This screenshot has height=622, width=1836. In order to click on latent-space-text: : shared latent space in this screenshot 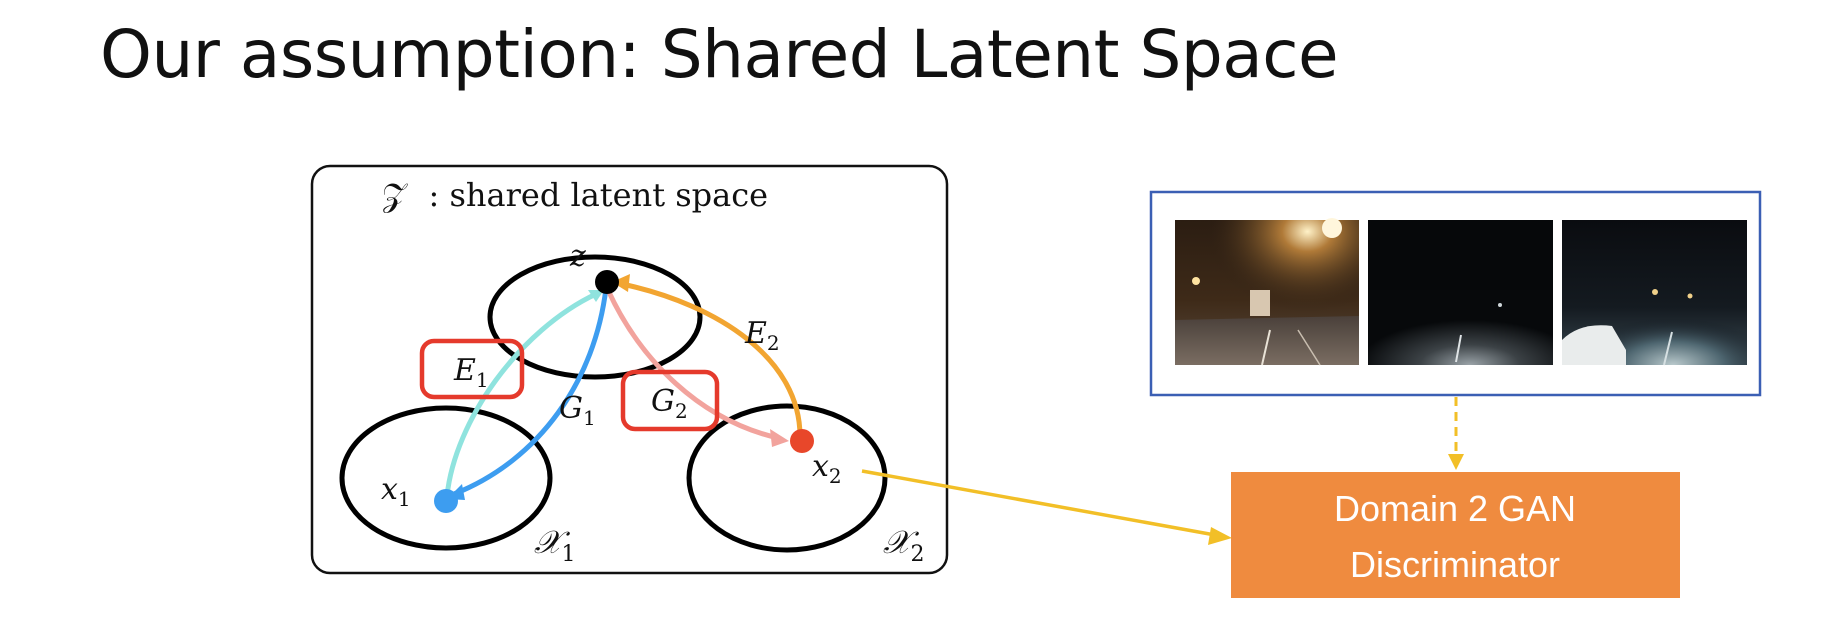, I will do `click(599, 195)`.